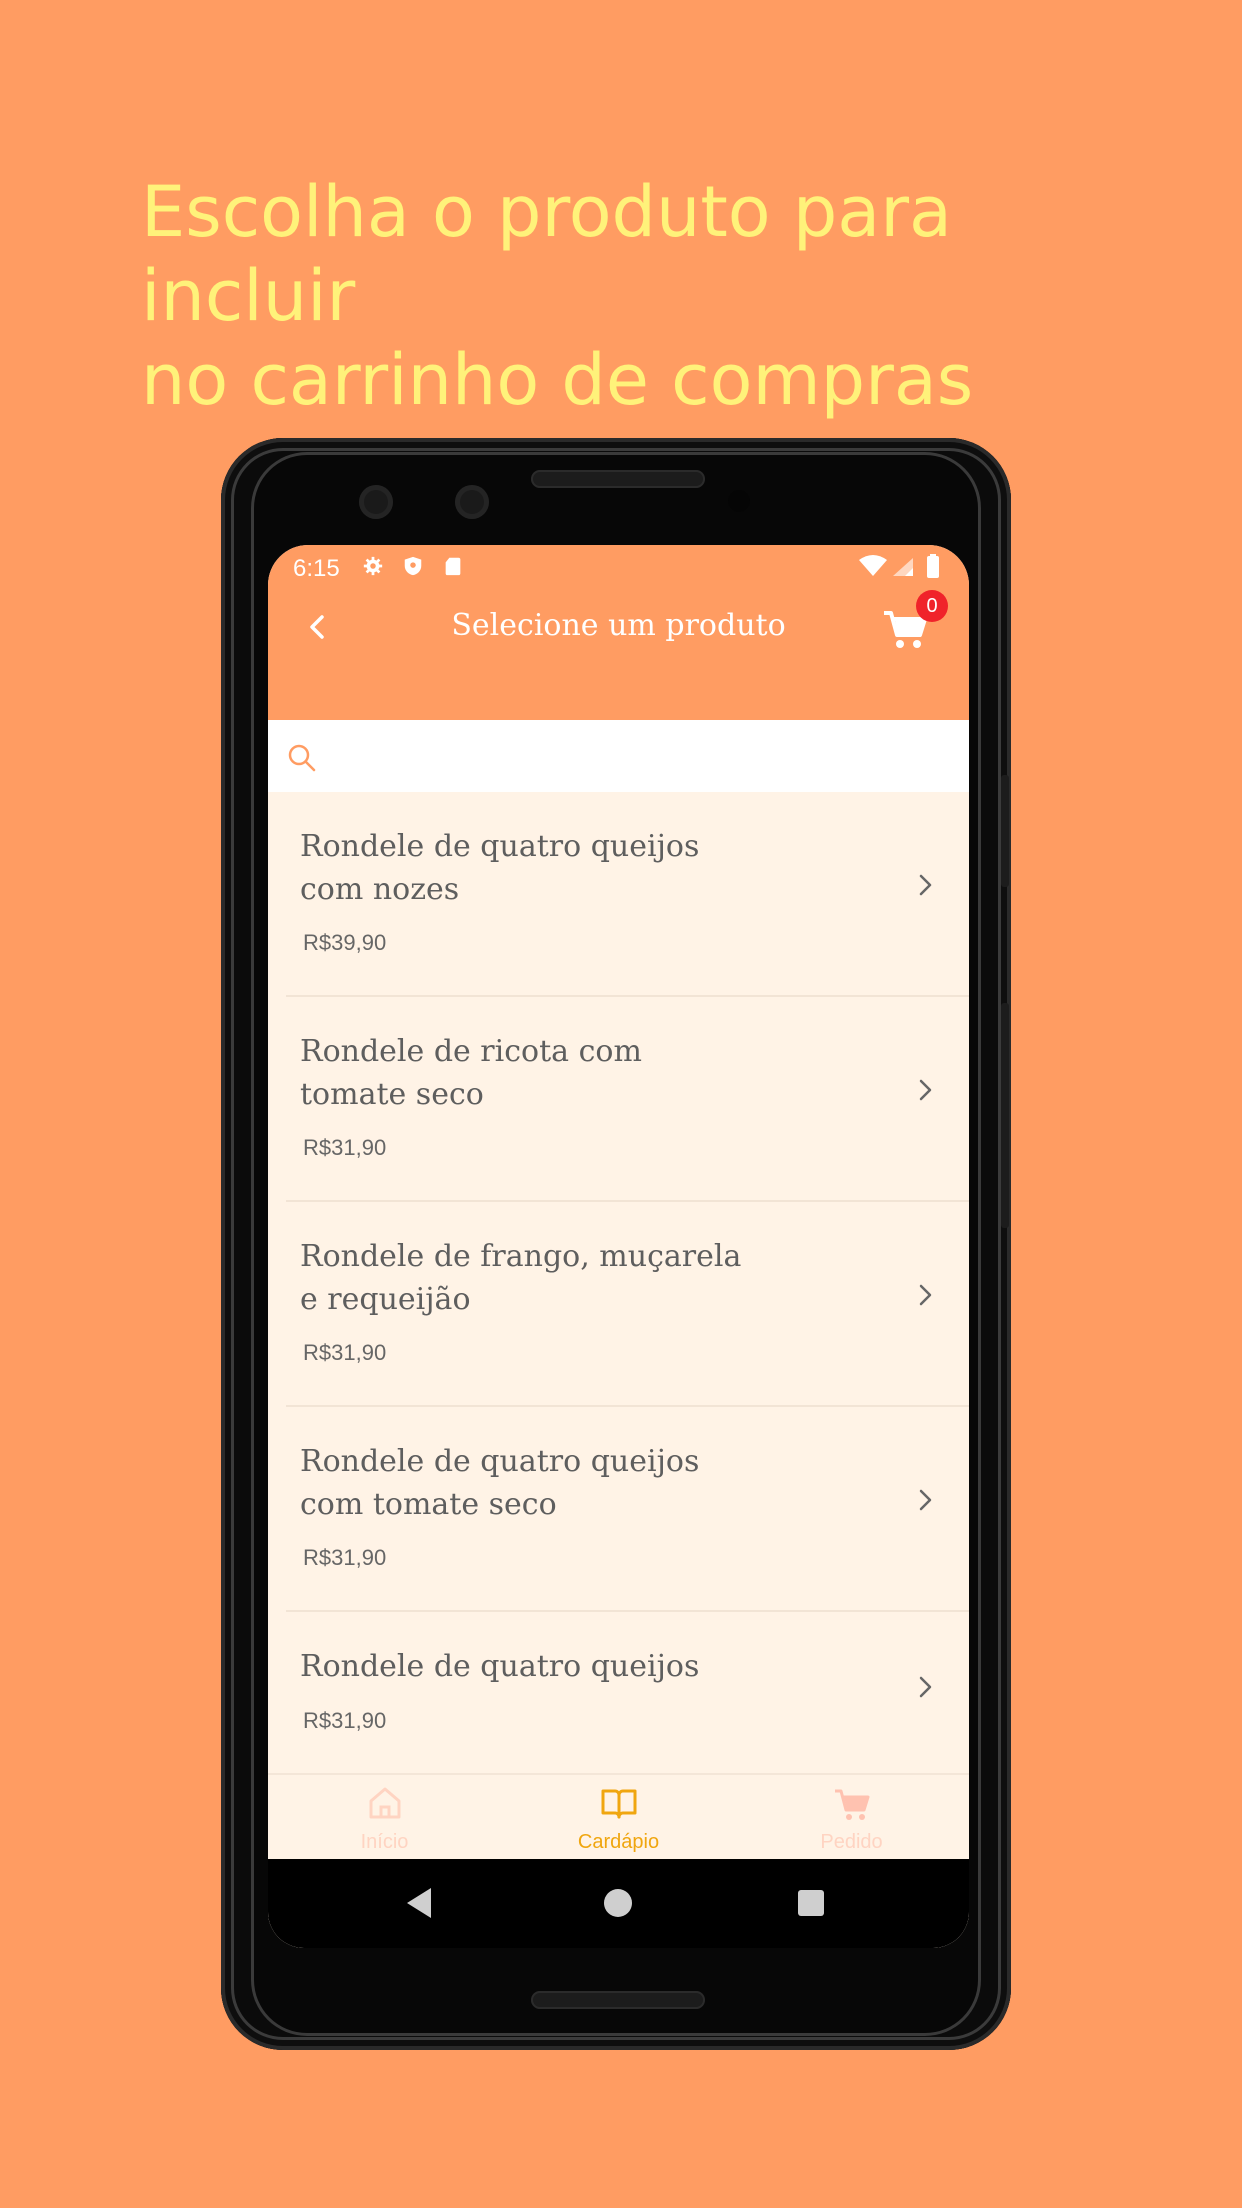  I want to click on phone-volume-button, so click(1005, 1115).